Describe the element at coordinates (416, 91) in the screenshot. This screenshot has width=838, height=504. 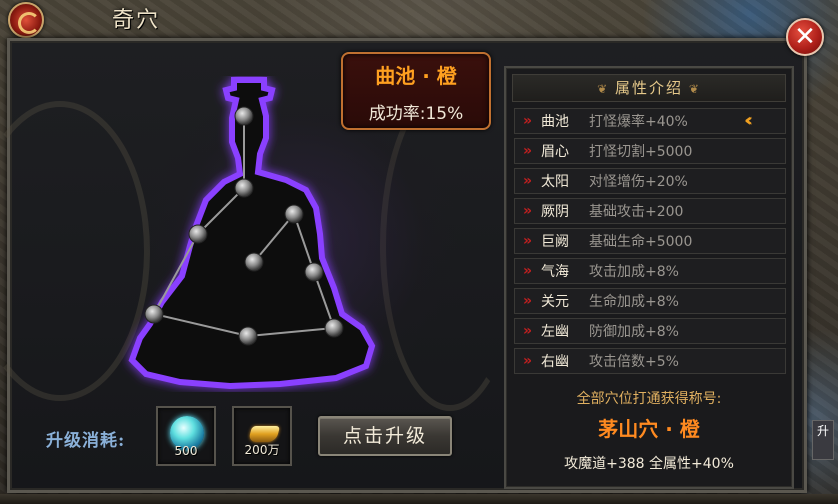
I see `selected-acupoint-card: 曲池 · 橙 成功率:15%` at that location.